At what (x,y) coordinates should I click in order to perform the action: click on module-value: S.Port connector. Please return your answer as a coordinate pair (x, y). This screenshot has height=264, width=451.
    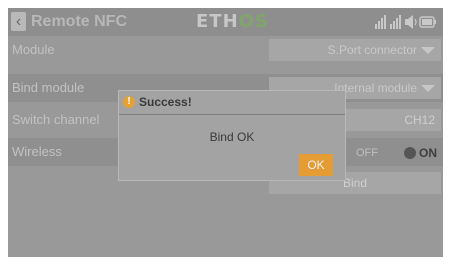
    Looking at the image, I should click on (372, 50).